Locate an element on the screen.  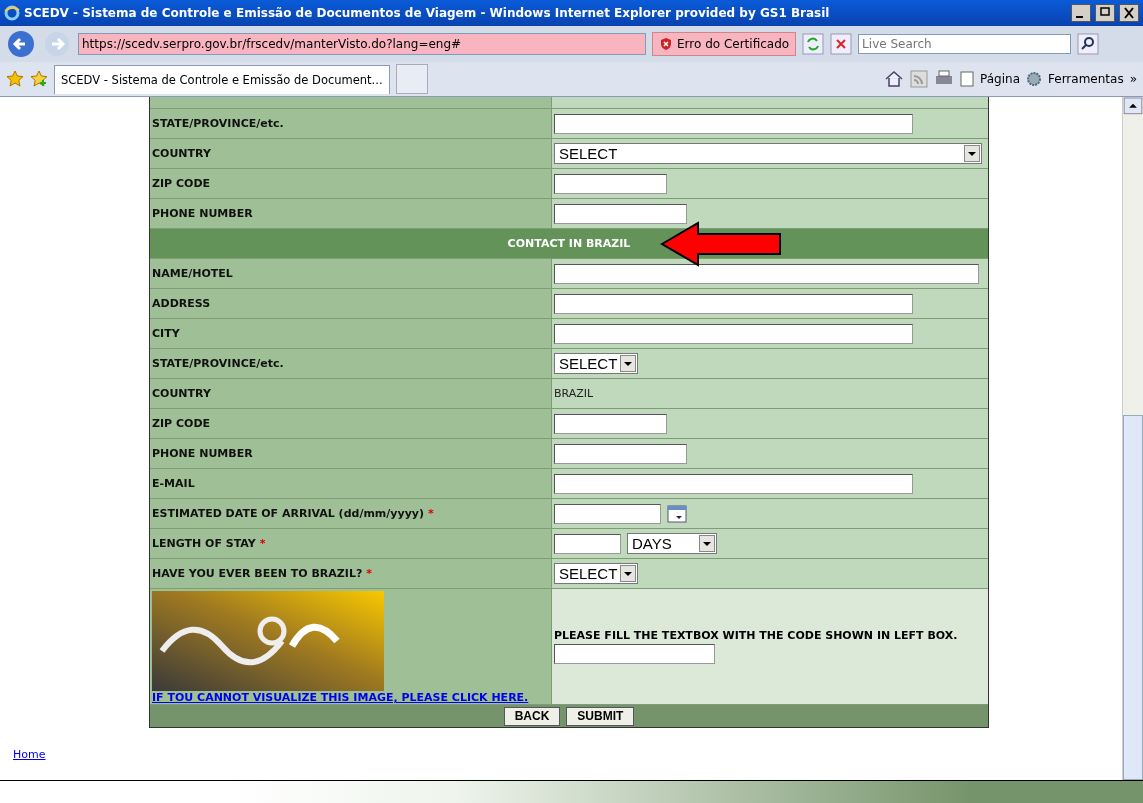
refresh-icon is located at coordinates (813, 44).